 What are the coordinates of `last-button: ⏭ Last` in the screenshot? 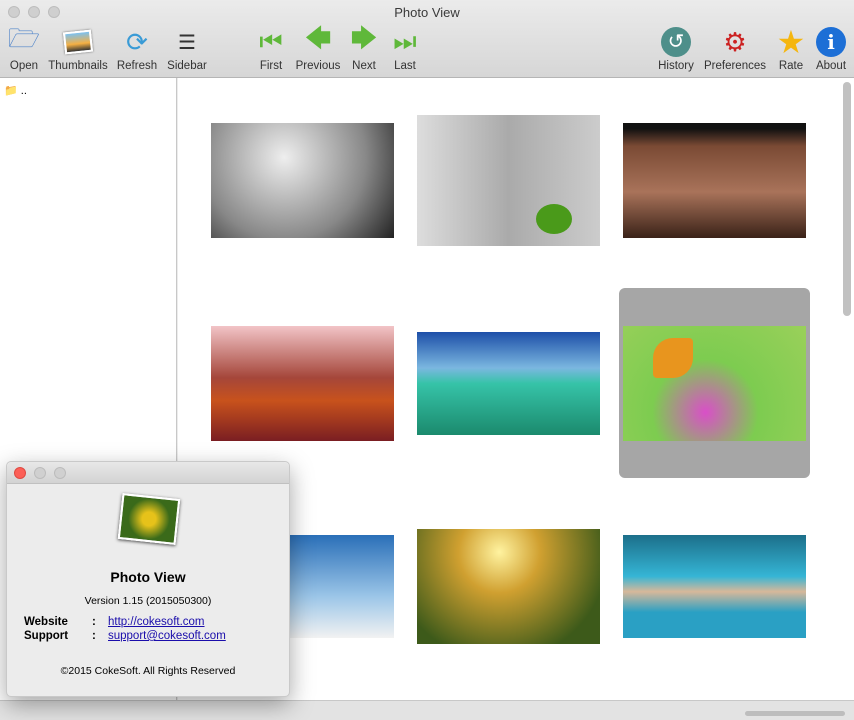 It's located at (405, 49).